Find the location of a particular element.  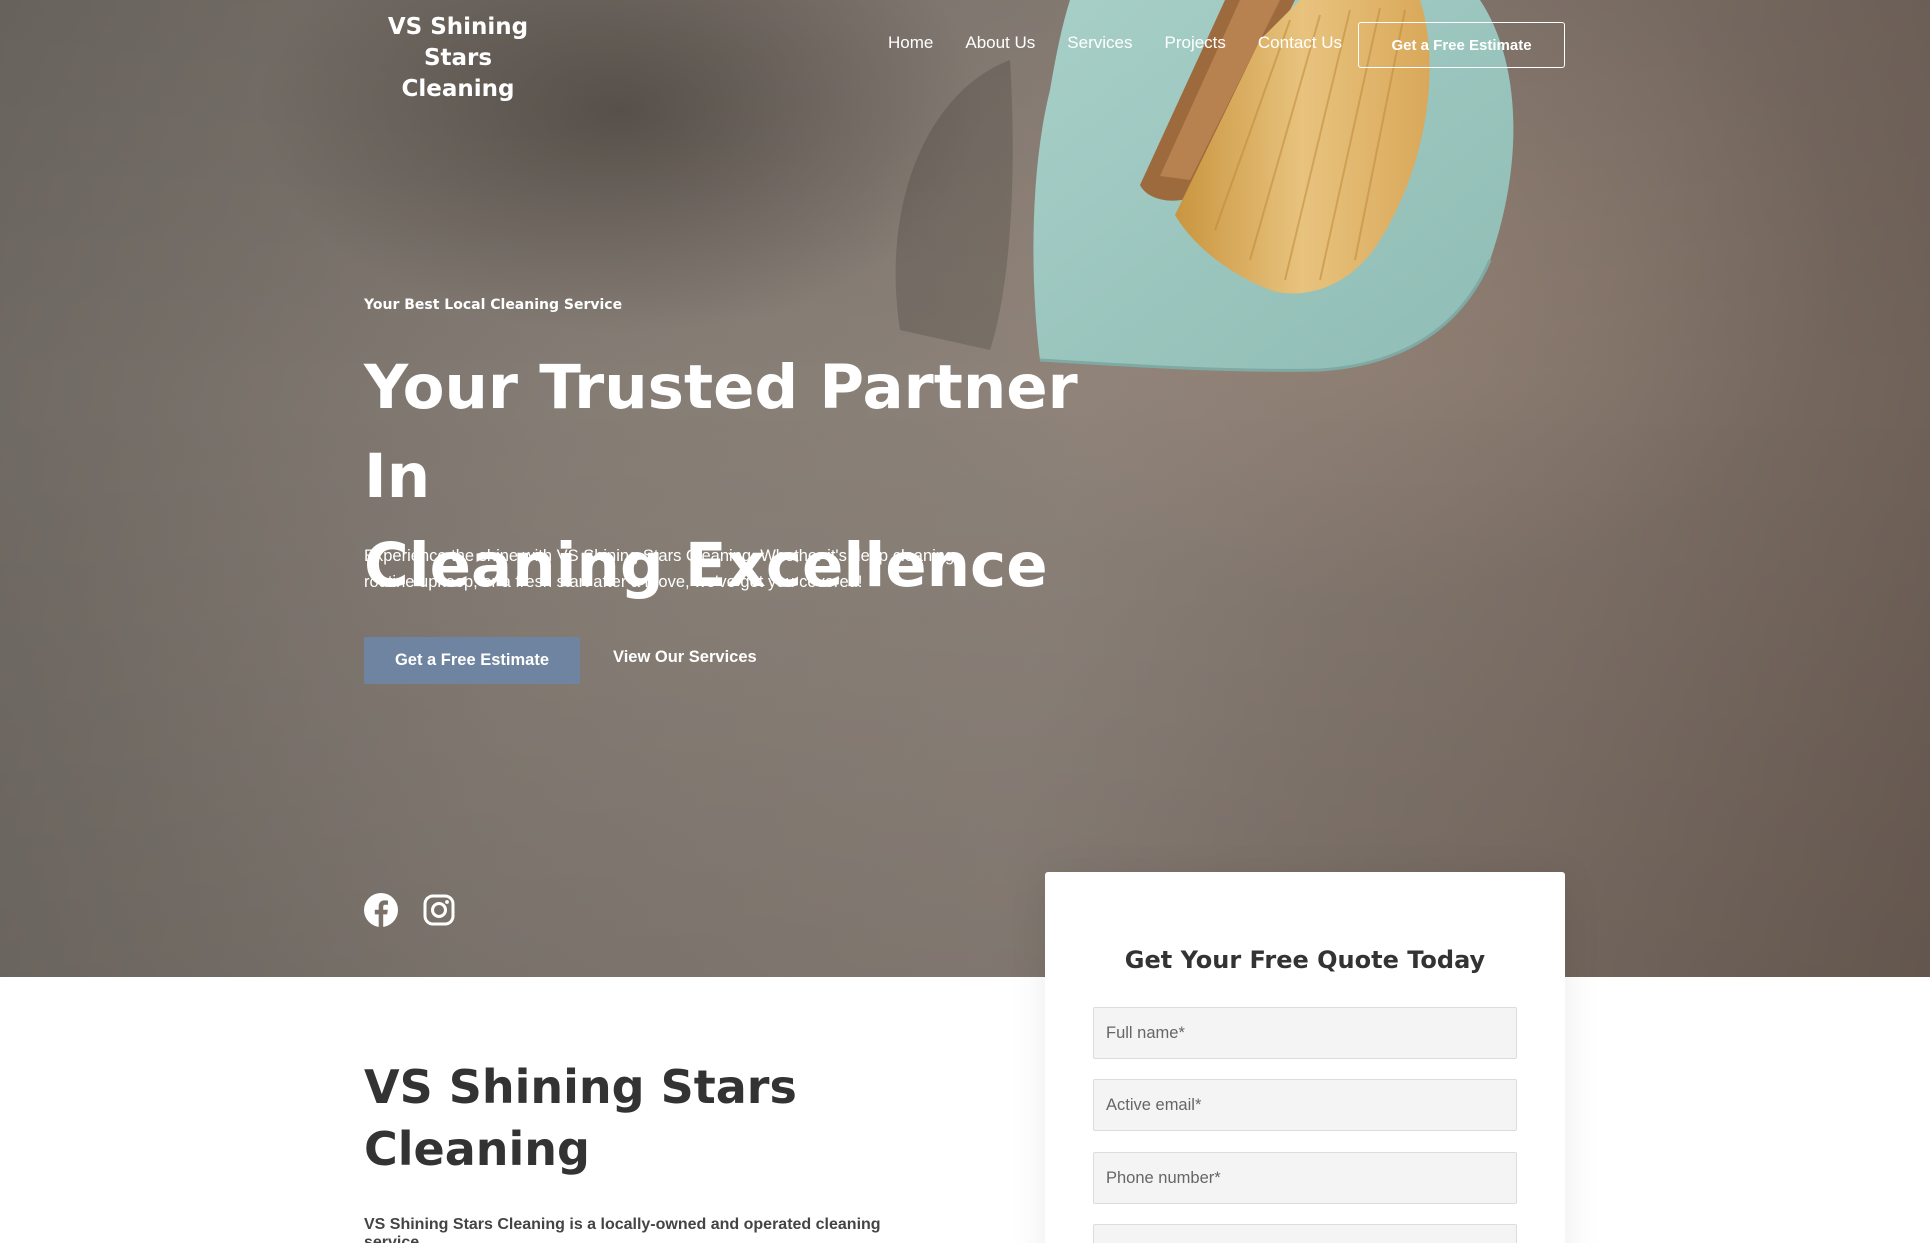

social-links is located at coordinates (410, 910).